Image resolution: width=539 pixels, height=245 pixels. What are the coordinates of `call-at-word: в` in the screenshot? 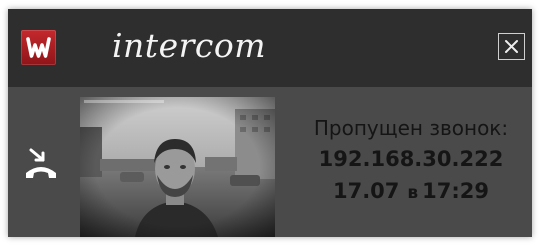 It's located at (413, 193).